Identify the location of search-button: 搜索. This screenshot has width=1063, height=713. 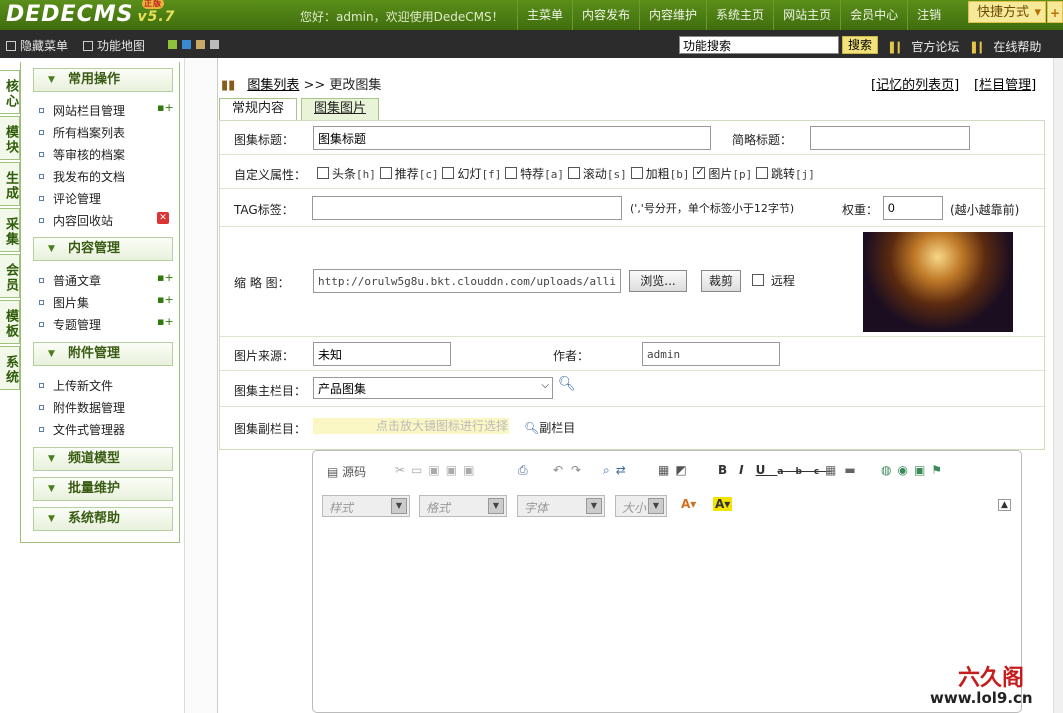
(860, 45).